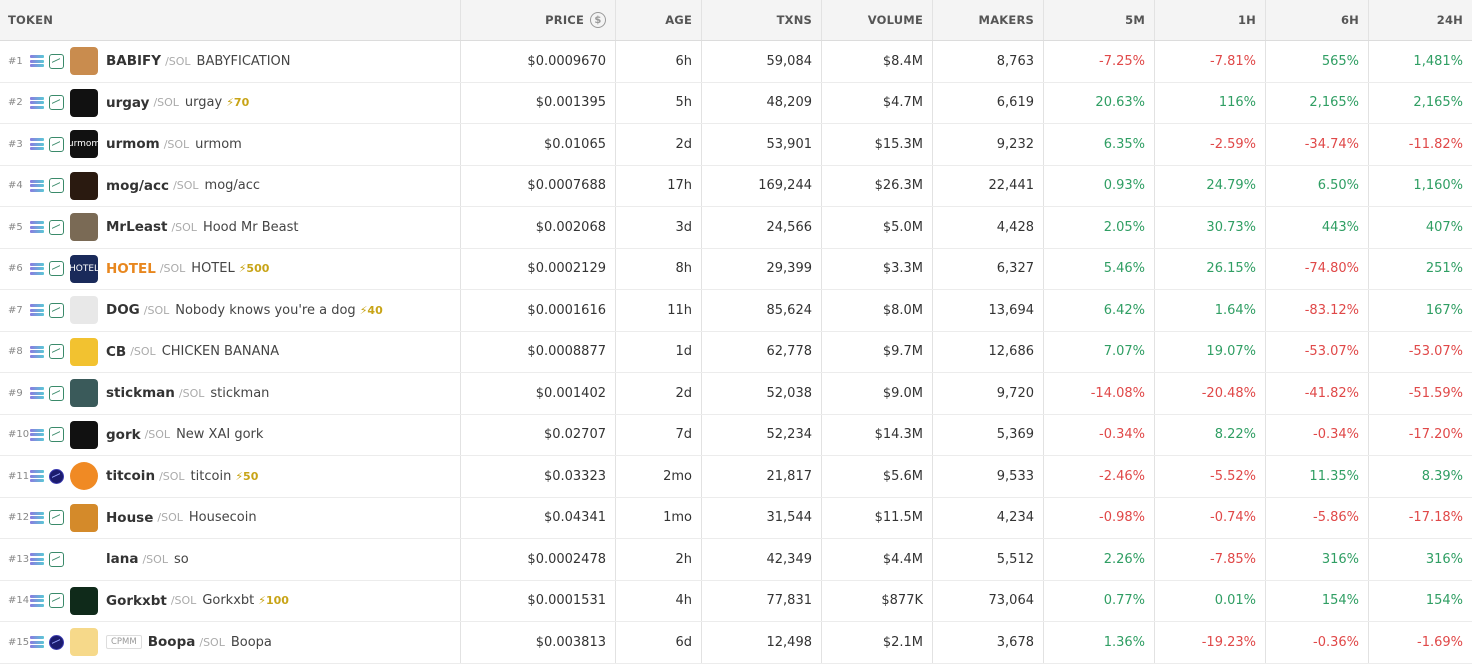  I want to click on token-cell: #12 House /SOL Housecoin, so click(230, 517).